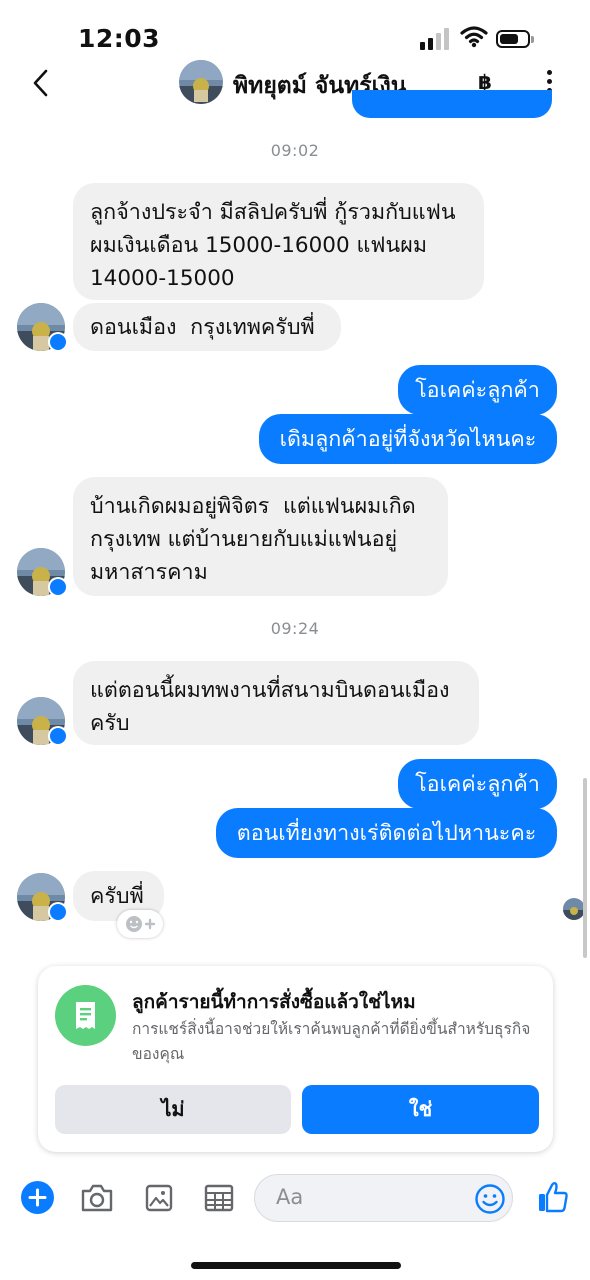 This screenshot has width=590, height=1280. Describe the element at coordinates (420, 1109) in the screenshot. I see `yes-button: ใช่` at that location.